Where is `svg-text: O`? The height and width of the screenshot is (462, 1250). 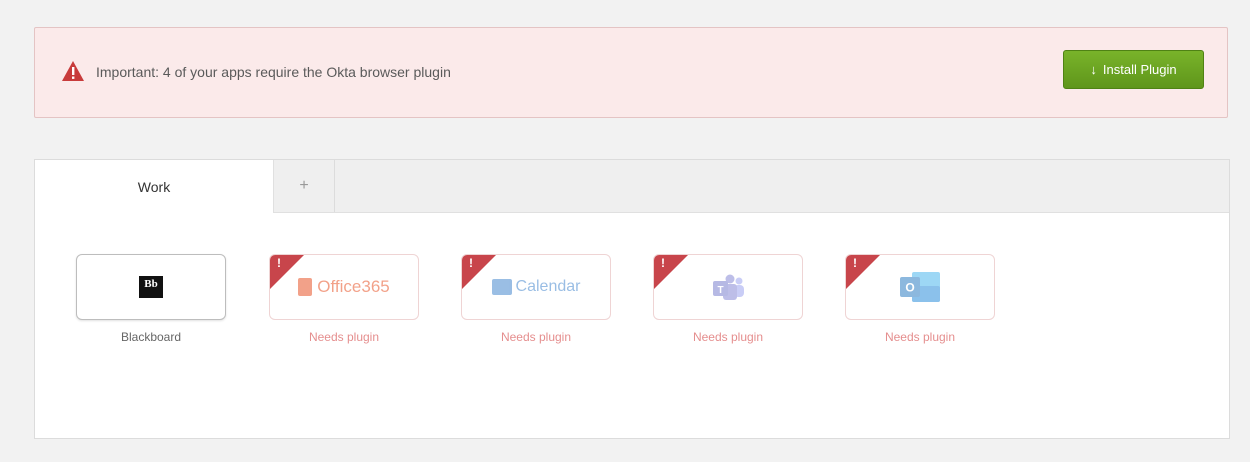 svg-text: O is located at coordinates (909, 288).